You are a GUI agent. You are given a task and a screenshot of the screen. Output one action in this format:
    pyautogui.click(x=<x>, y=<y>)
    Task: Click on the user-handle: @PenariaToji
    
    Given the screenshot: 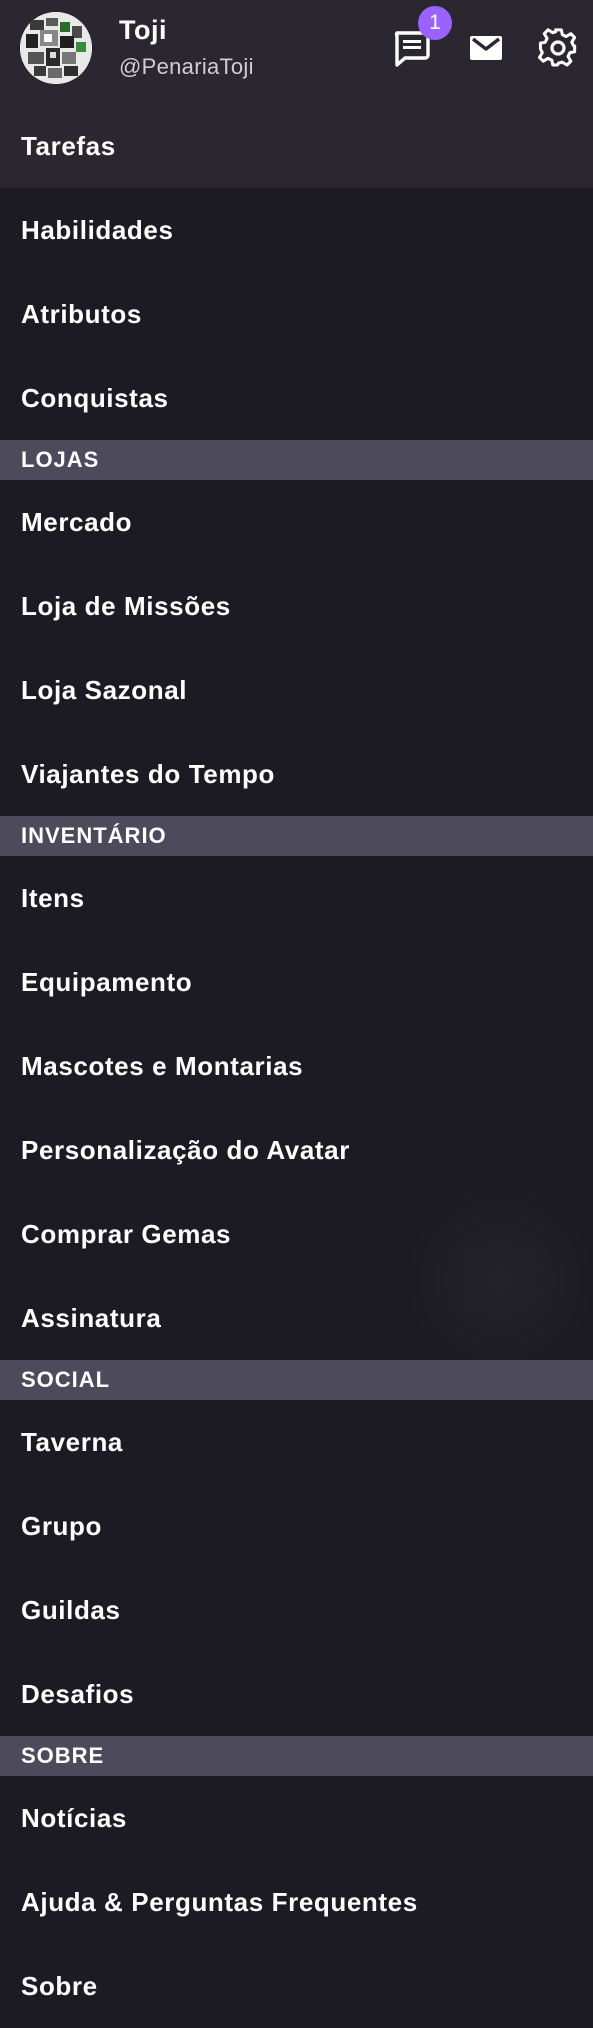 What is the action you would take?
    pyautogui.click(x=186, y=66)
    